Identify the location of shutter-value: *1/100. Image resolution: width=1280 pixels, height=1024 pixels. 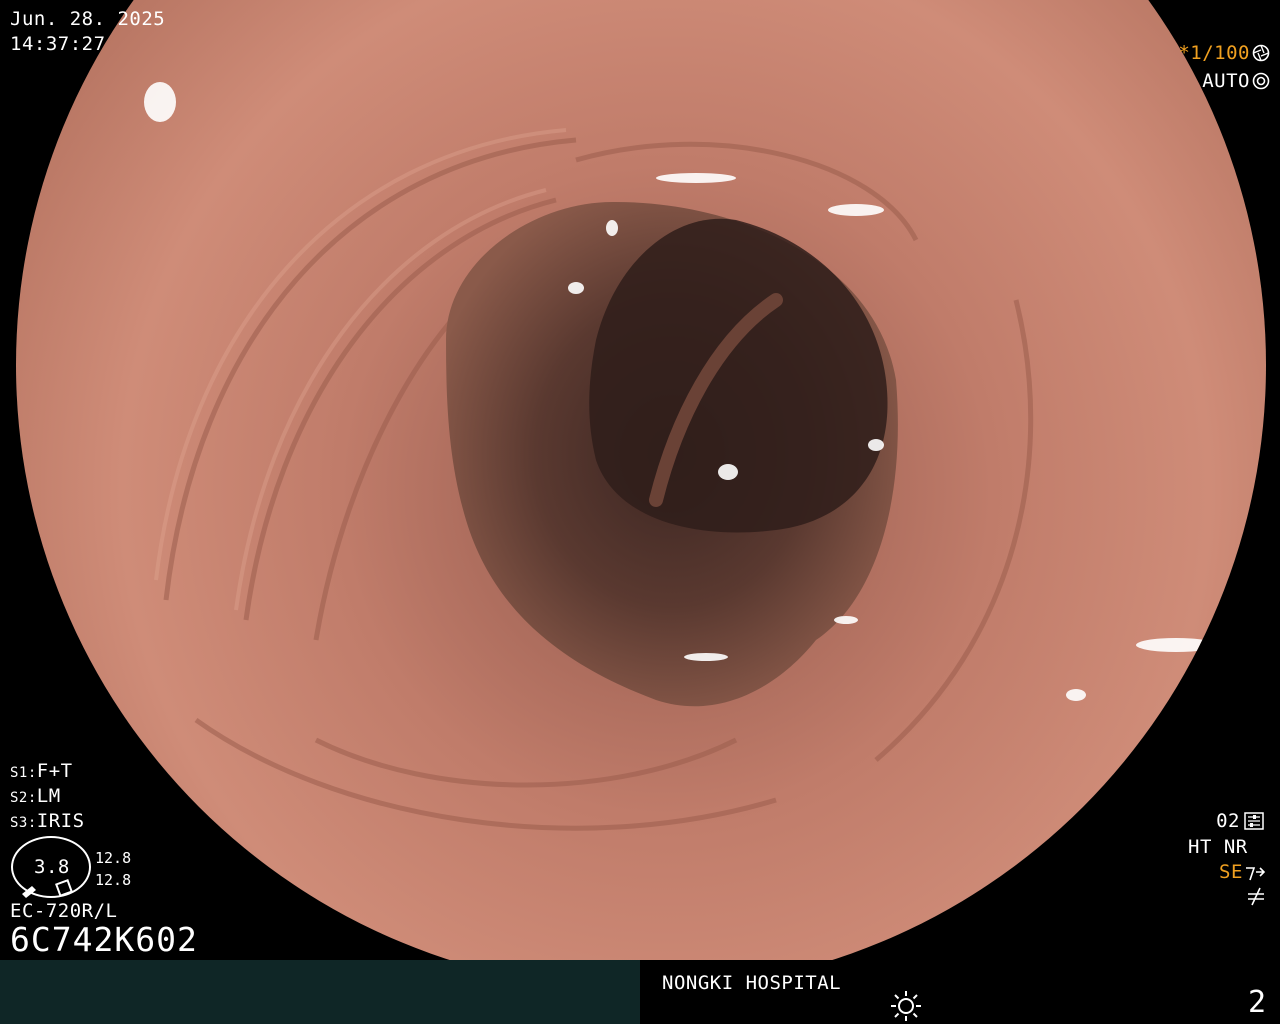
(1214, 53).